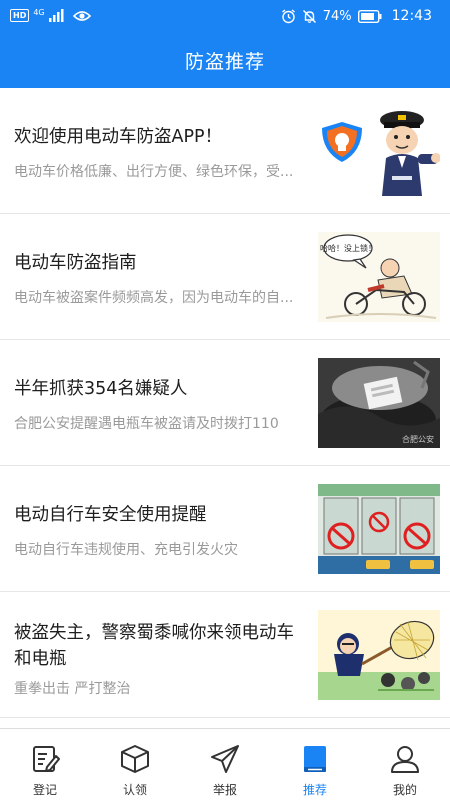  Describe the element at coordinates (369, 16) in the screenshot. I see `battery-icon` at that location.